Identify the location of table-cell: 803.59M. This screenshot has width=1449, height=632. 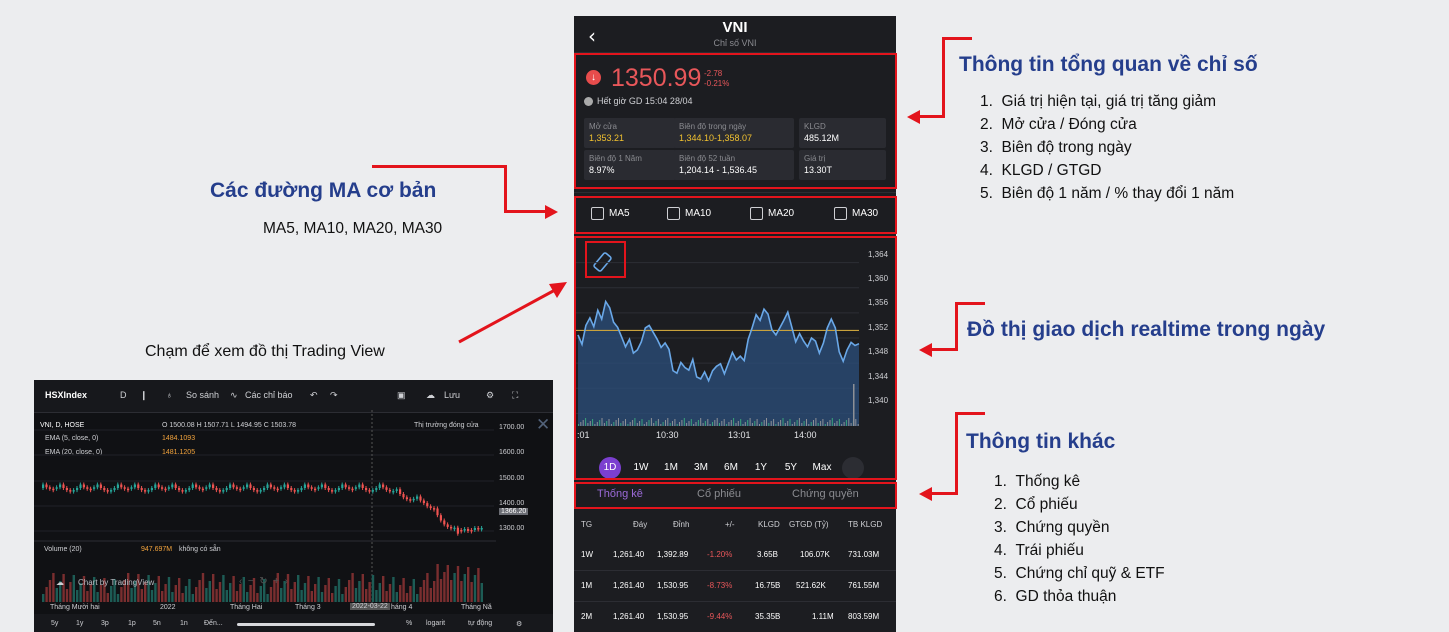
(864, 616).